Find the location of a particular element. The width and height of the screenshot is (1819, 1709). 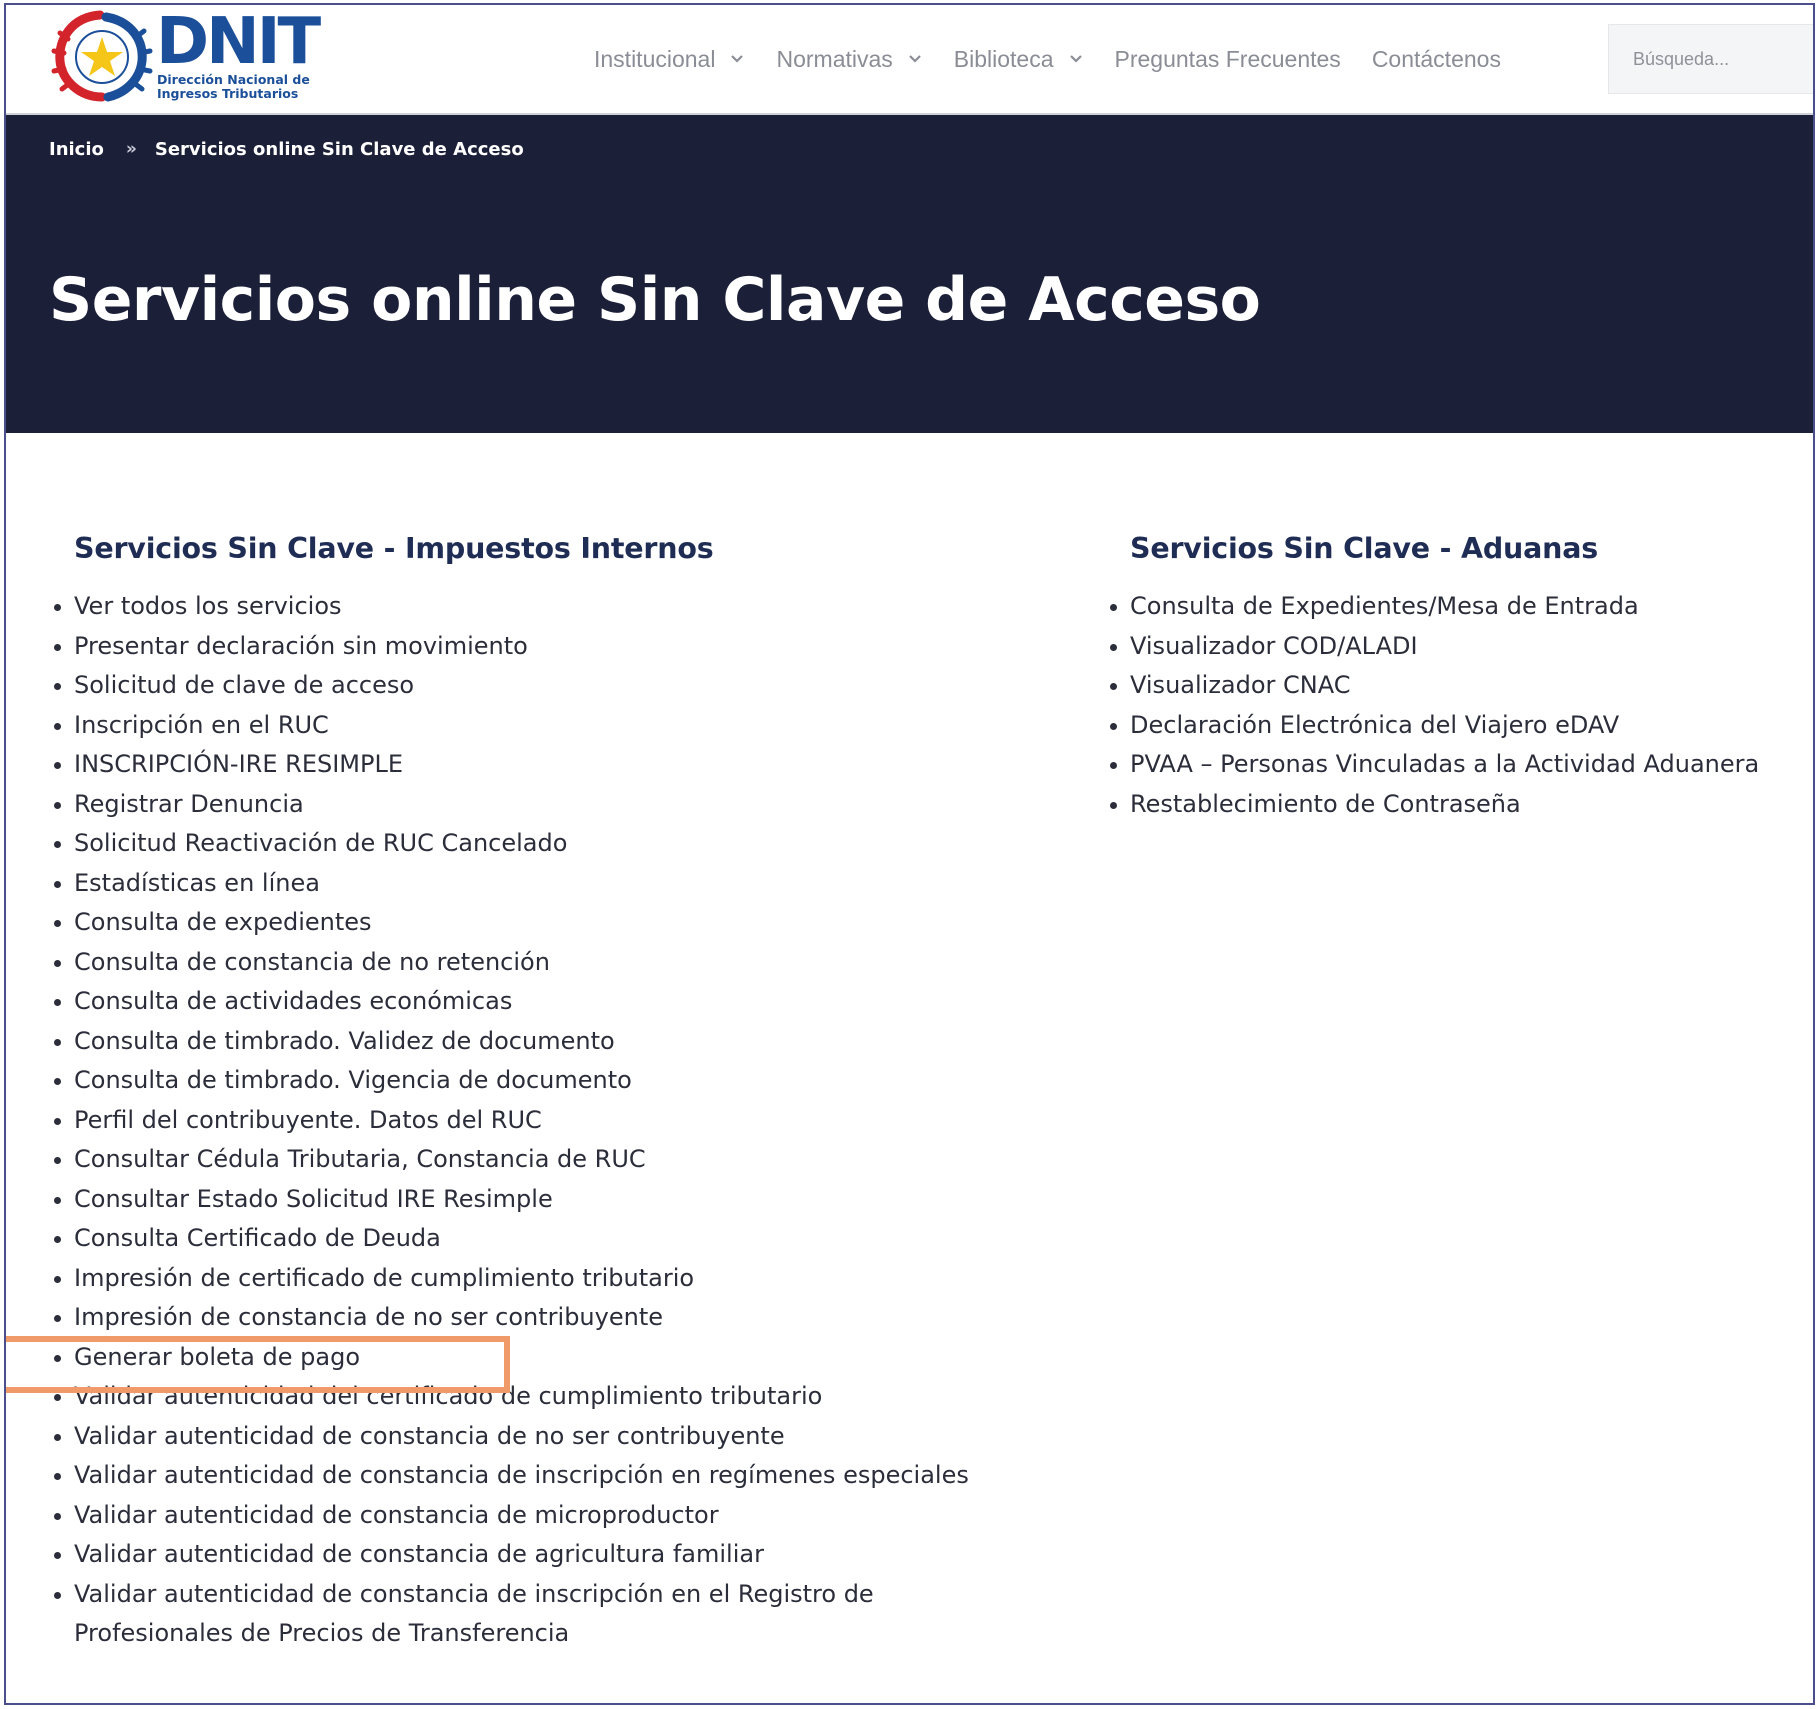

service-link: Consulta de actividades económicas is located at coordinates (542, 1002).